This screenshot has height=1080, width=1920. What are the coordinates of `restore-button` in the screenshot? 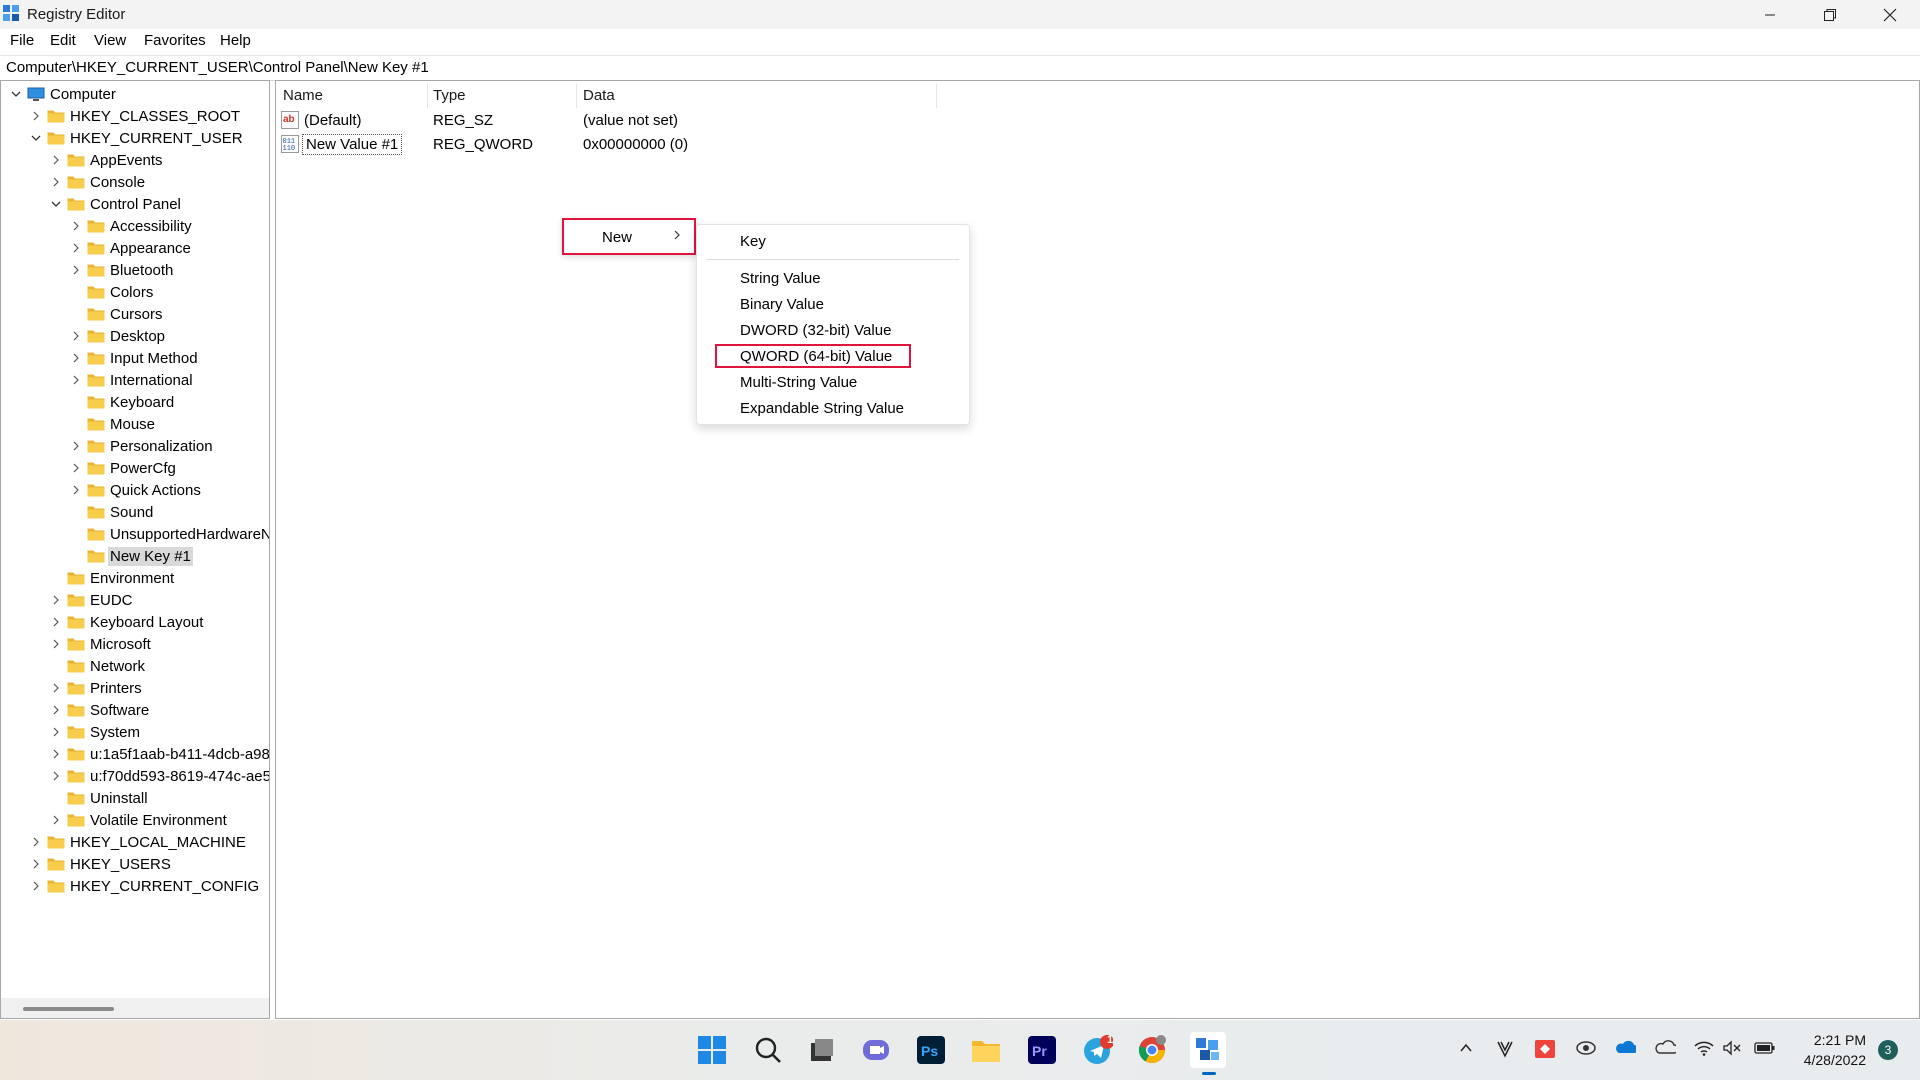 It's located at (1830, 14).